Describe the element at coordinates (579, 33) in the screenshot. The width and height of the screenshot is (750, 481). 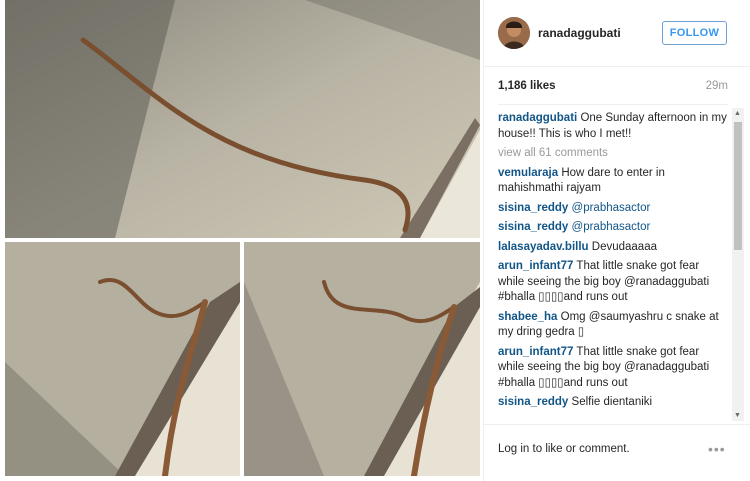
I see `username-link: ranadaggubati` at that location.